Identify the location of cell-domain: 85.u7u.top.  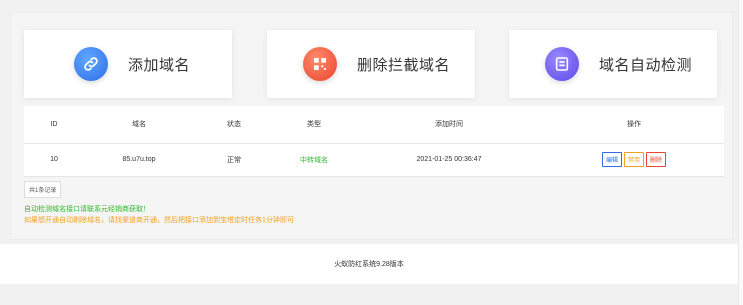
(139, 160).